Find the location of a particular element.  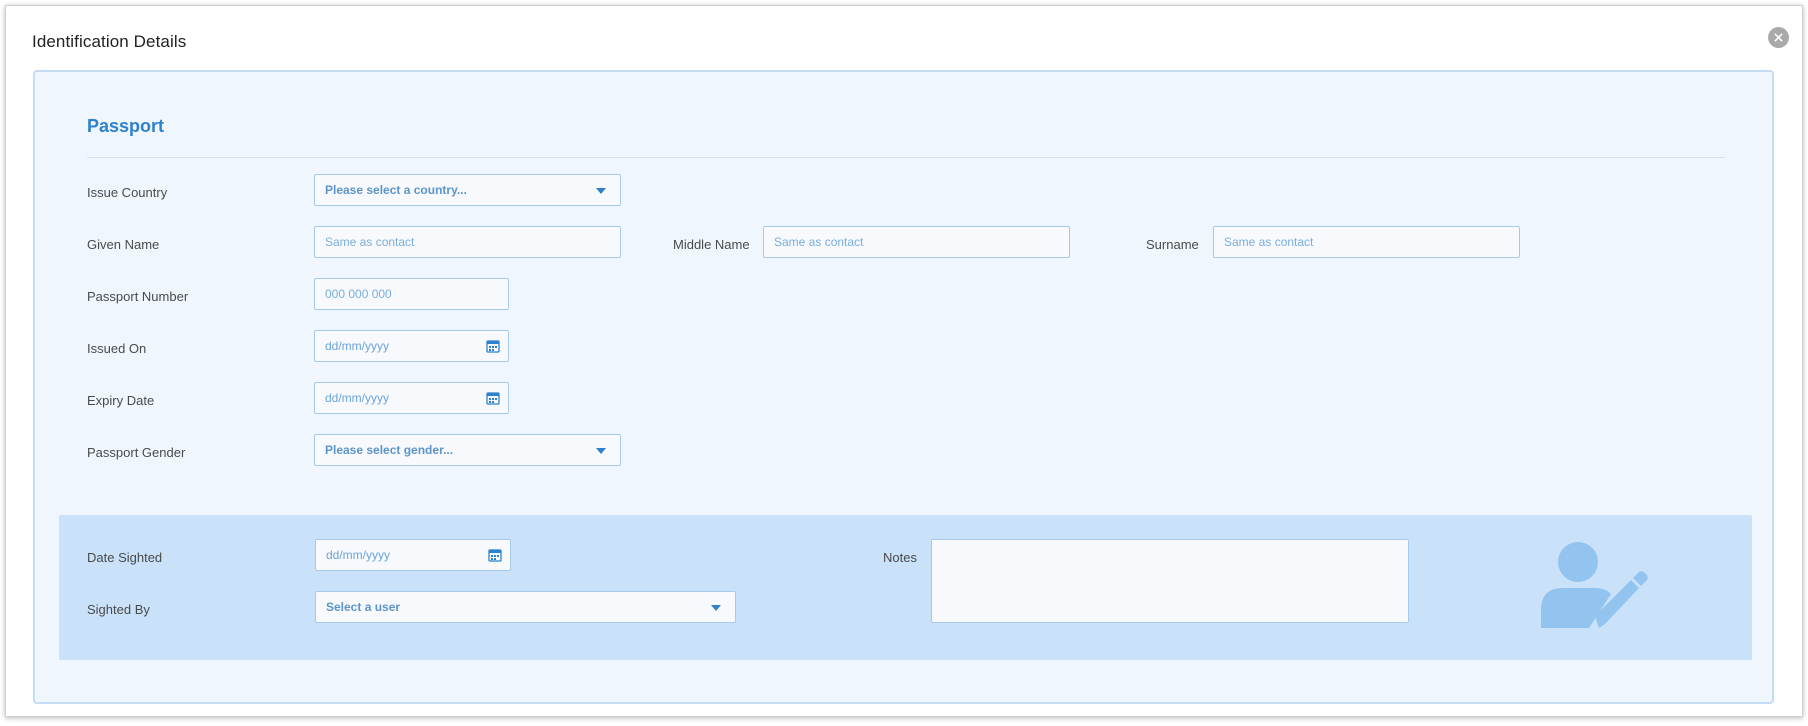

passport-number-label: Passport Number is located at coordinates (138, 296).